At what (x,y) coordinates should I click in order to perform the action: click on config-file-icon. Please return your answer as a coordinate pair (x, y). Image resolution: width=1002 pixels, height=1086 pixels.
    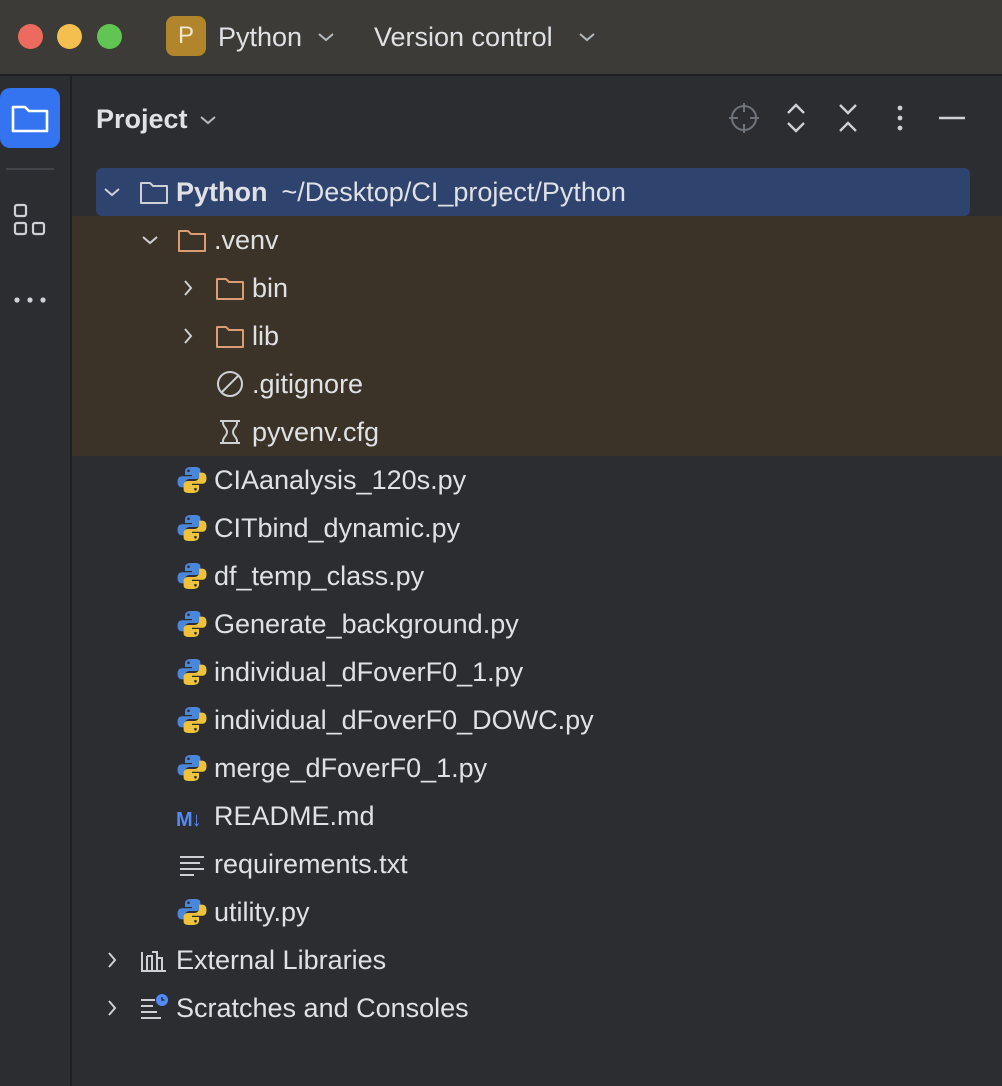
    Looking at the image, I should click on (230, 432).